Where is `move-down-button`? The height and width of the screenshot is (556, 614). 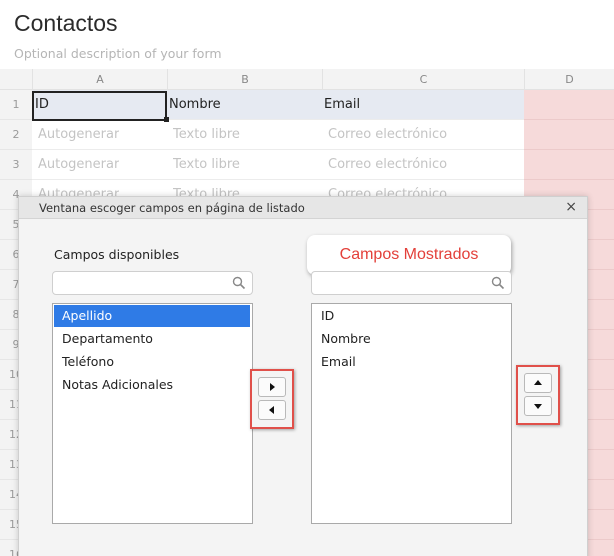
move-down-button is located at coordinates (538, 406).